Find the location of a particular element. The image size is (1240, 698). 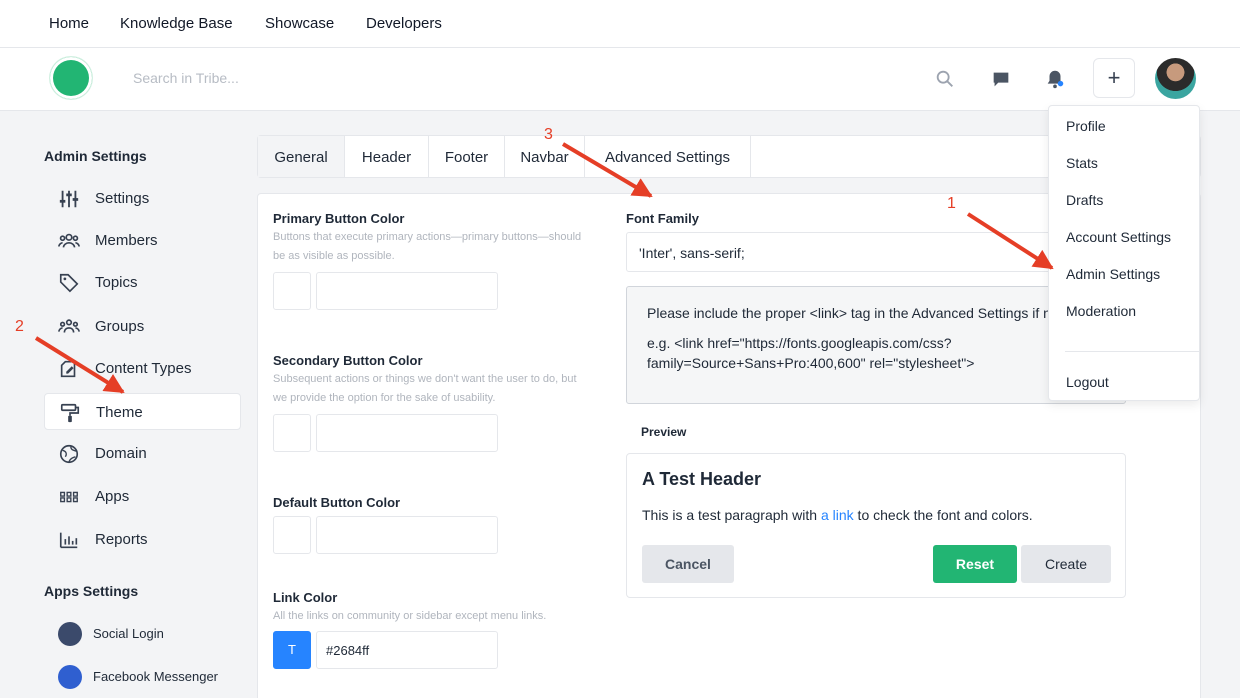

nav-showcase: Showcase is located at coordinates (299, 23).